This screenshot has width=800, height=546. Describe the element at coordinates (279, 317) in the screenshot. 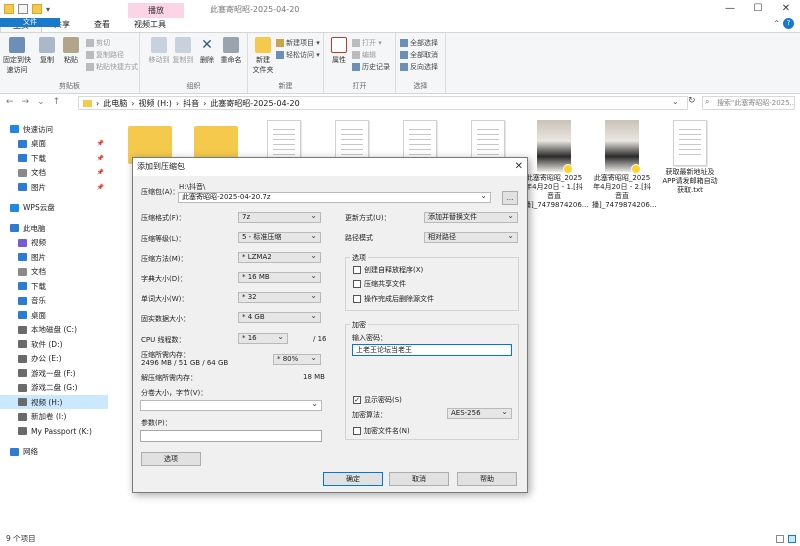

I see `solid-select: * 4 GB` at that location.